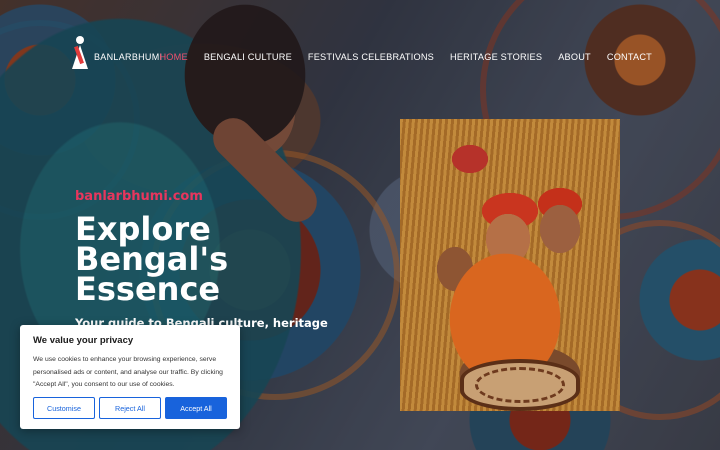  I want to click on dancer-logo-icon, so click(80, 53).